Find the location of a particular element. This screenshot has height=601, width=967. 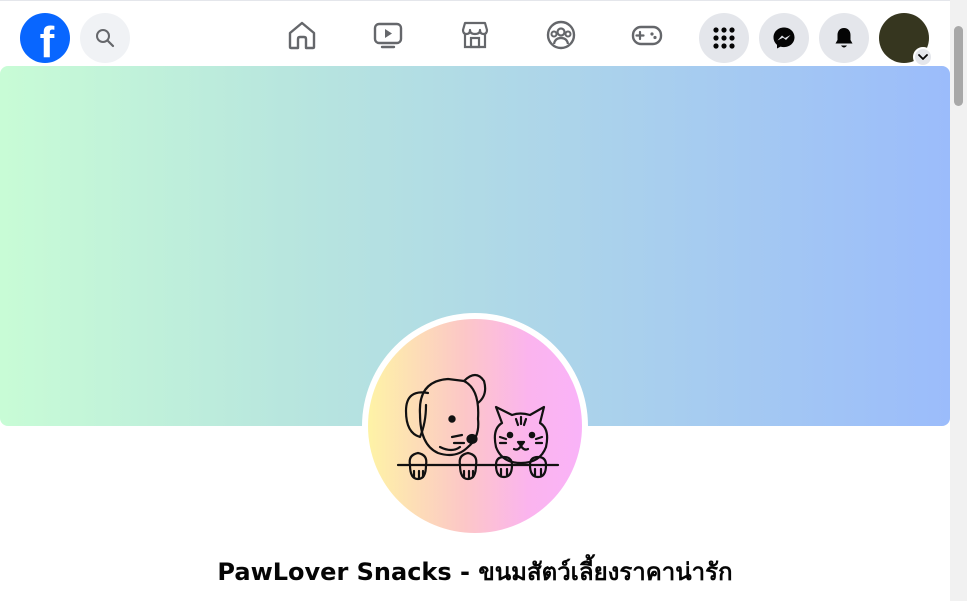

menu-button is located at coordinates (724, 38).